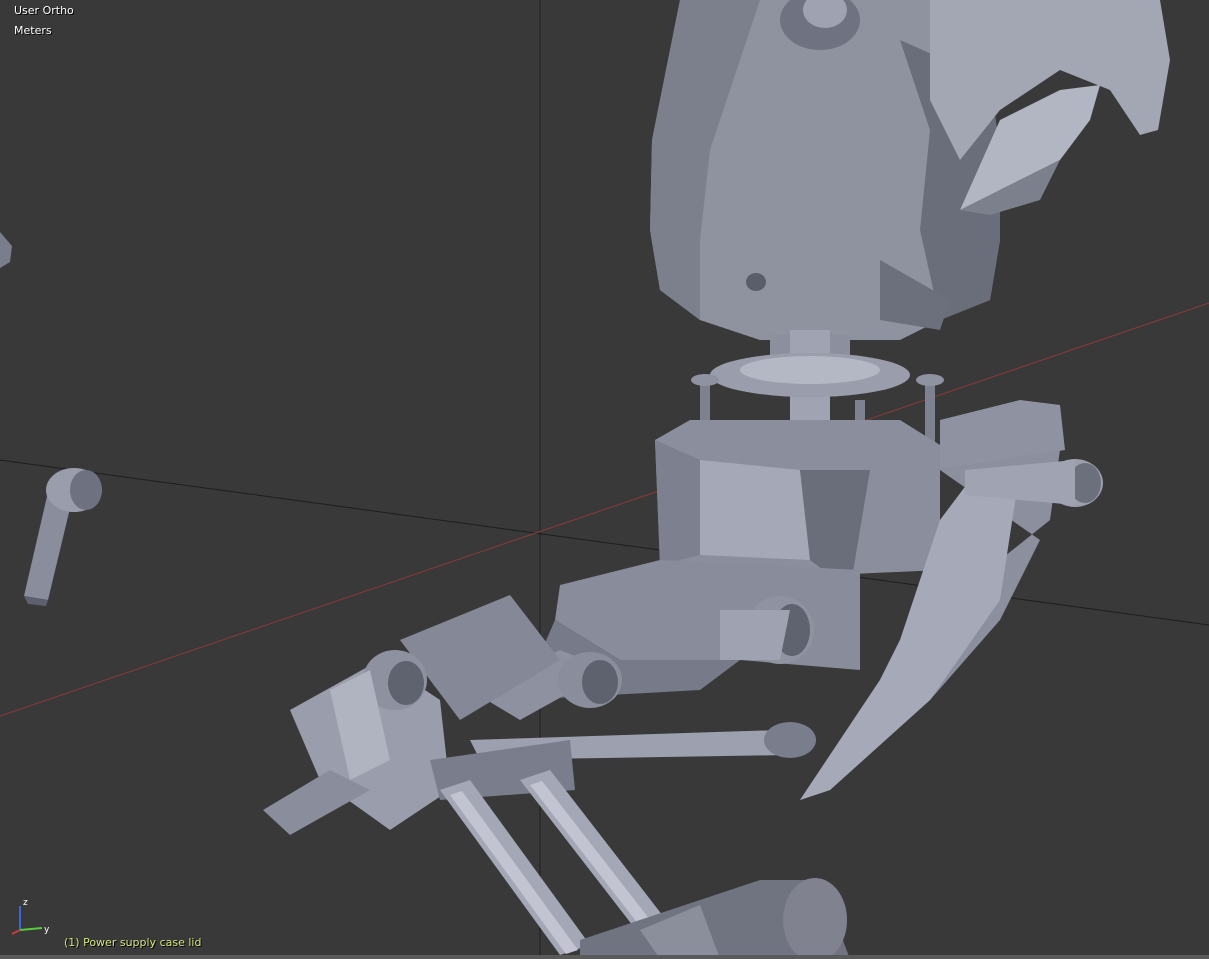 Image resolution: width=1209 pixels, height=959 pixels. Describe the element at coordinates (604, 957) in the screenshot. I see `viewport-bottom-border` at that location.